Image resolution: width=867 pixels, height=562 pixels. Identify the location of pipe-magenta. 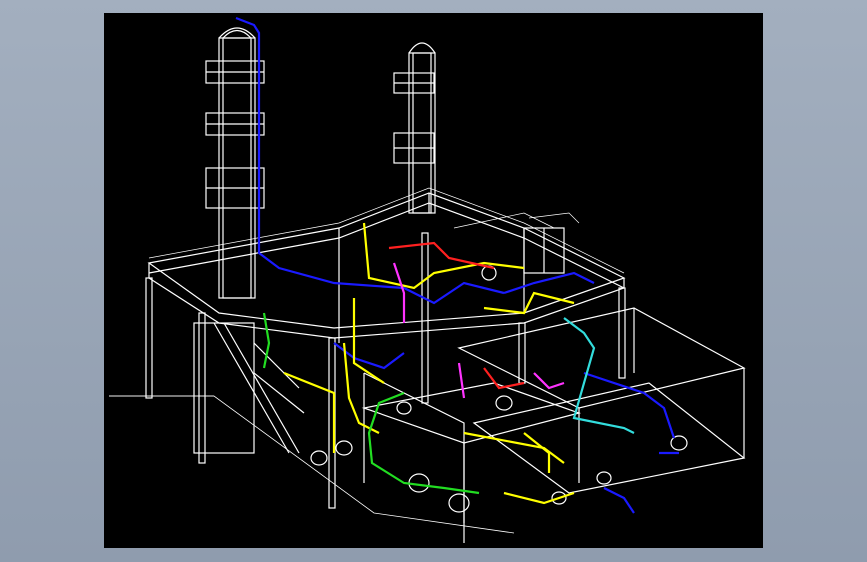
(399, 292).